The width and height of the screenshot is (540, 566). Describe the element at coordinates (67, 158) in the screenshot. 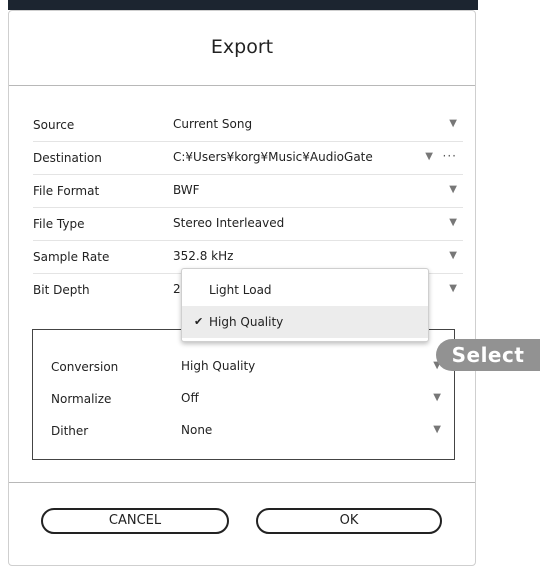

I see `destination-label: Destination` at that location.